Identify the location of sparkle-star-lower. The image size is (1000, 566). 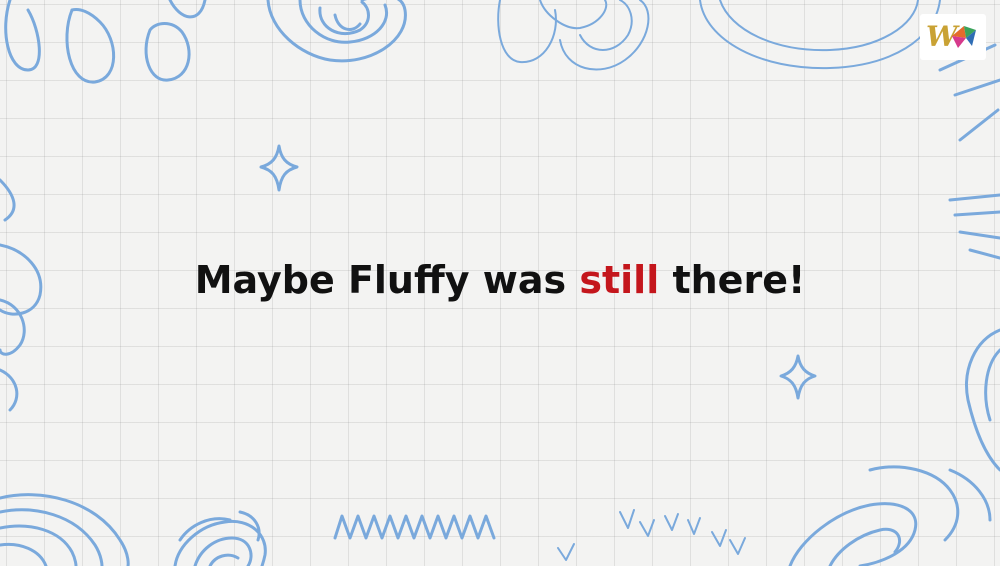
(798, 377).